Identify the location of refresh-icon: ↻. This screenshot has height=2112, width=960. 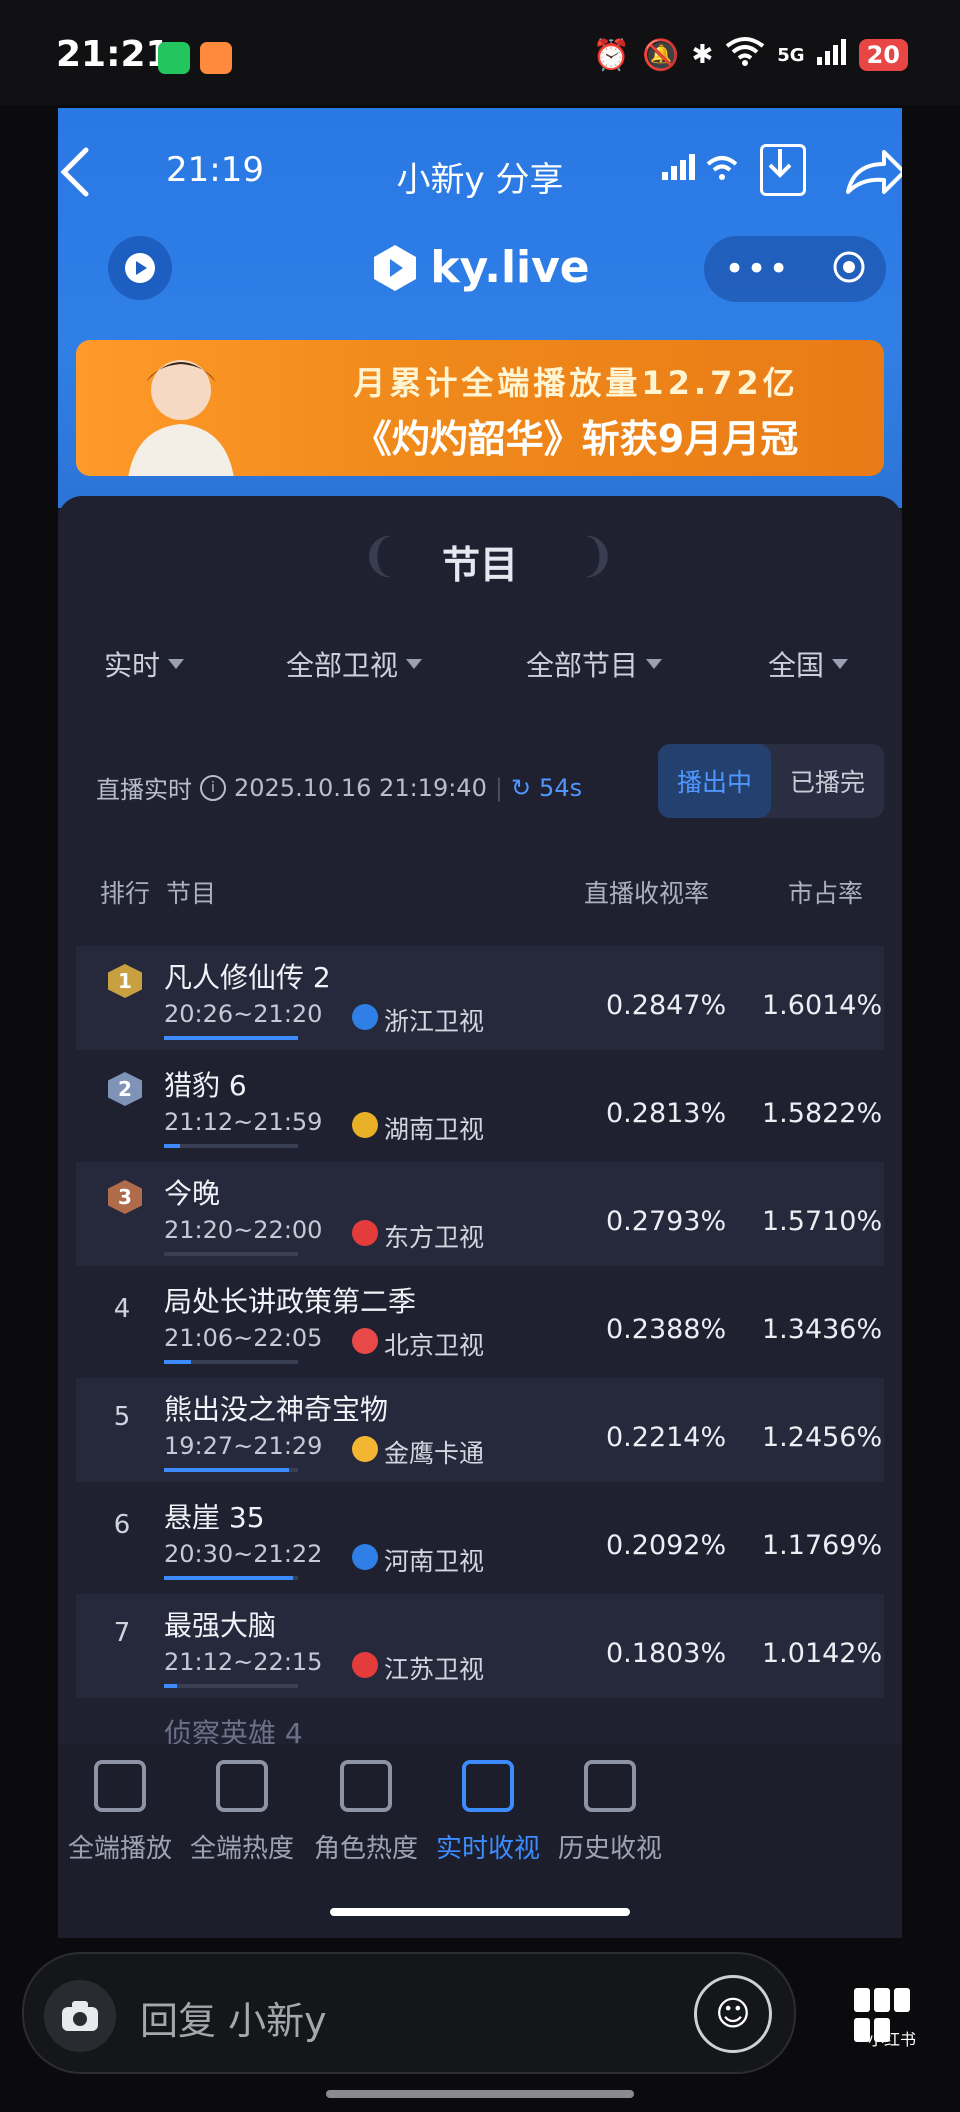
(521, 788).